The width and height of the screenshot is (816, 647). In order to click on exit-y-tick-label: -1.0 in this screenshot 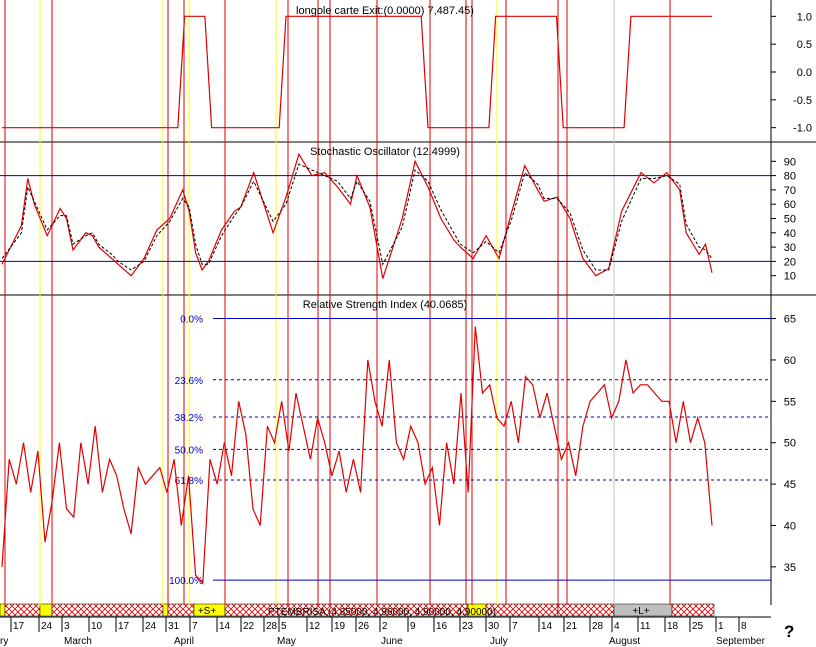, I will do `click(802, 129)`.